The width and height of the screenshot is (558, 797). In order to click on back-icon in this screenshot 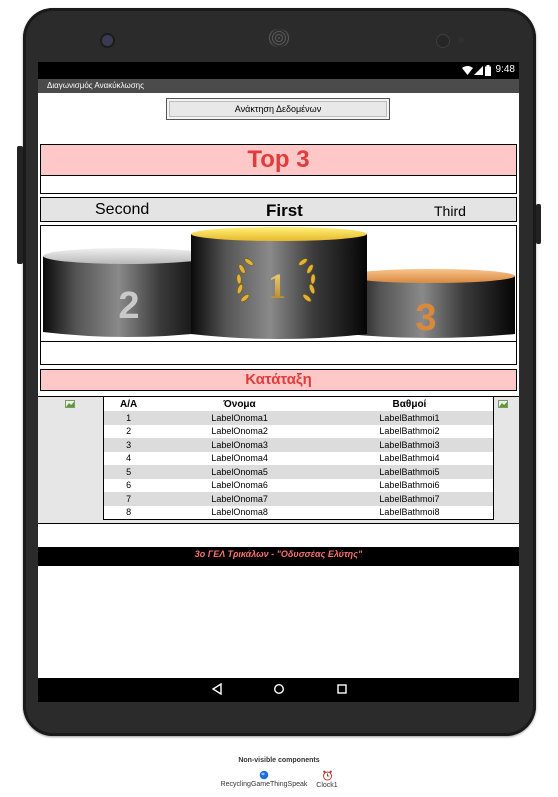, I will do `click(217, 689)`.